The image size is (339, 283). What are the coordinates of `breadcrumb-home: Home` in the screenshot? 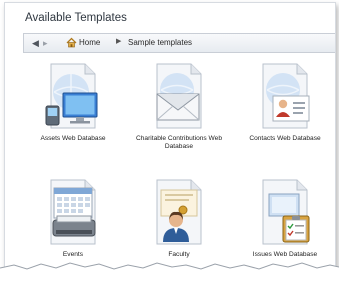 It's located at (89, 42).